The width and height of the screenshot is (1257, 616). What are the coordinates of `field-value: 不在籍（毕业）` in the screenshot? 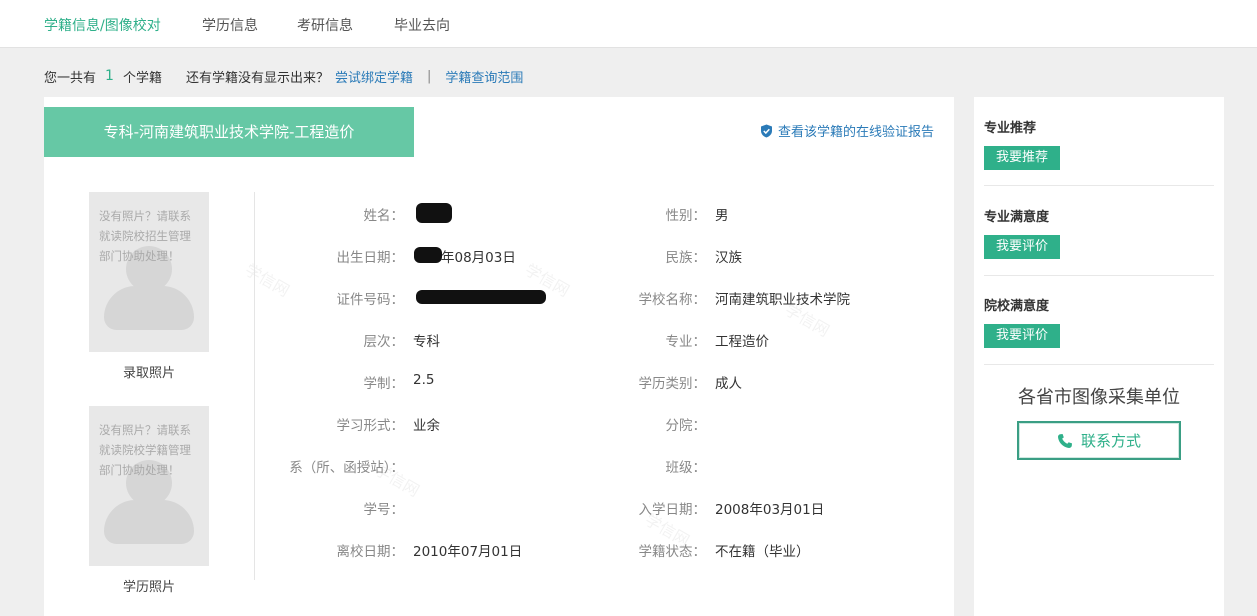 It's located at (762, 552).